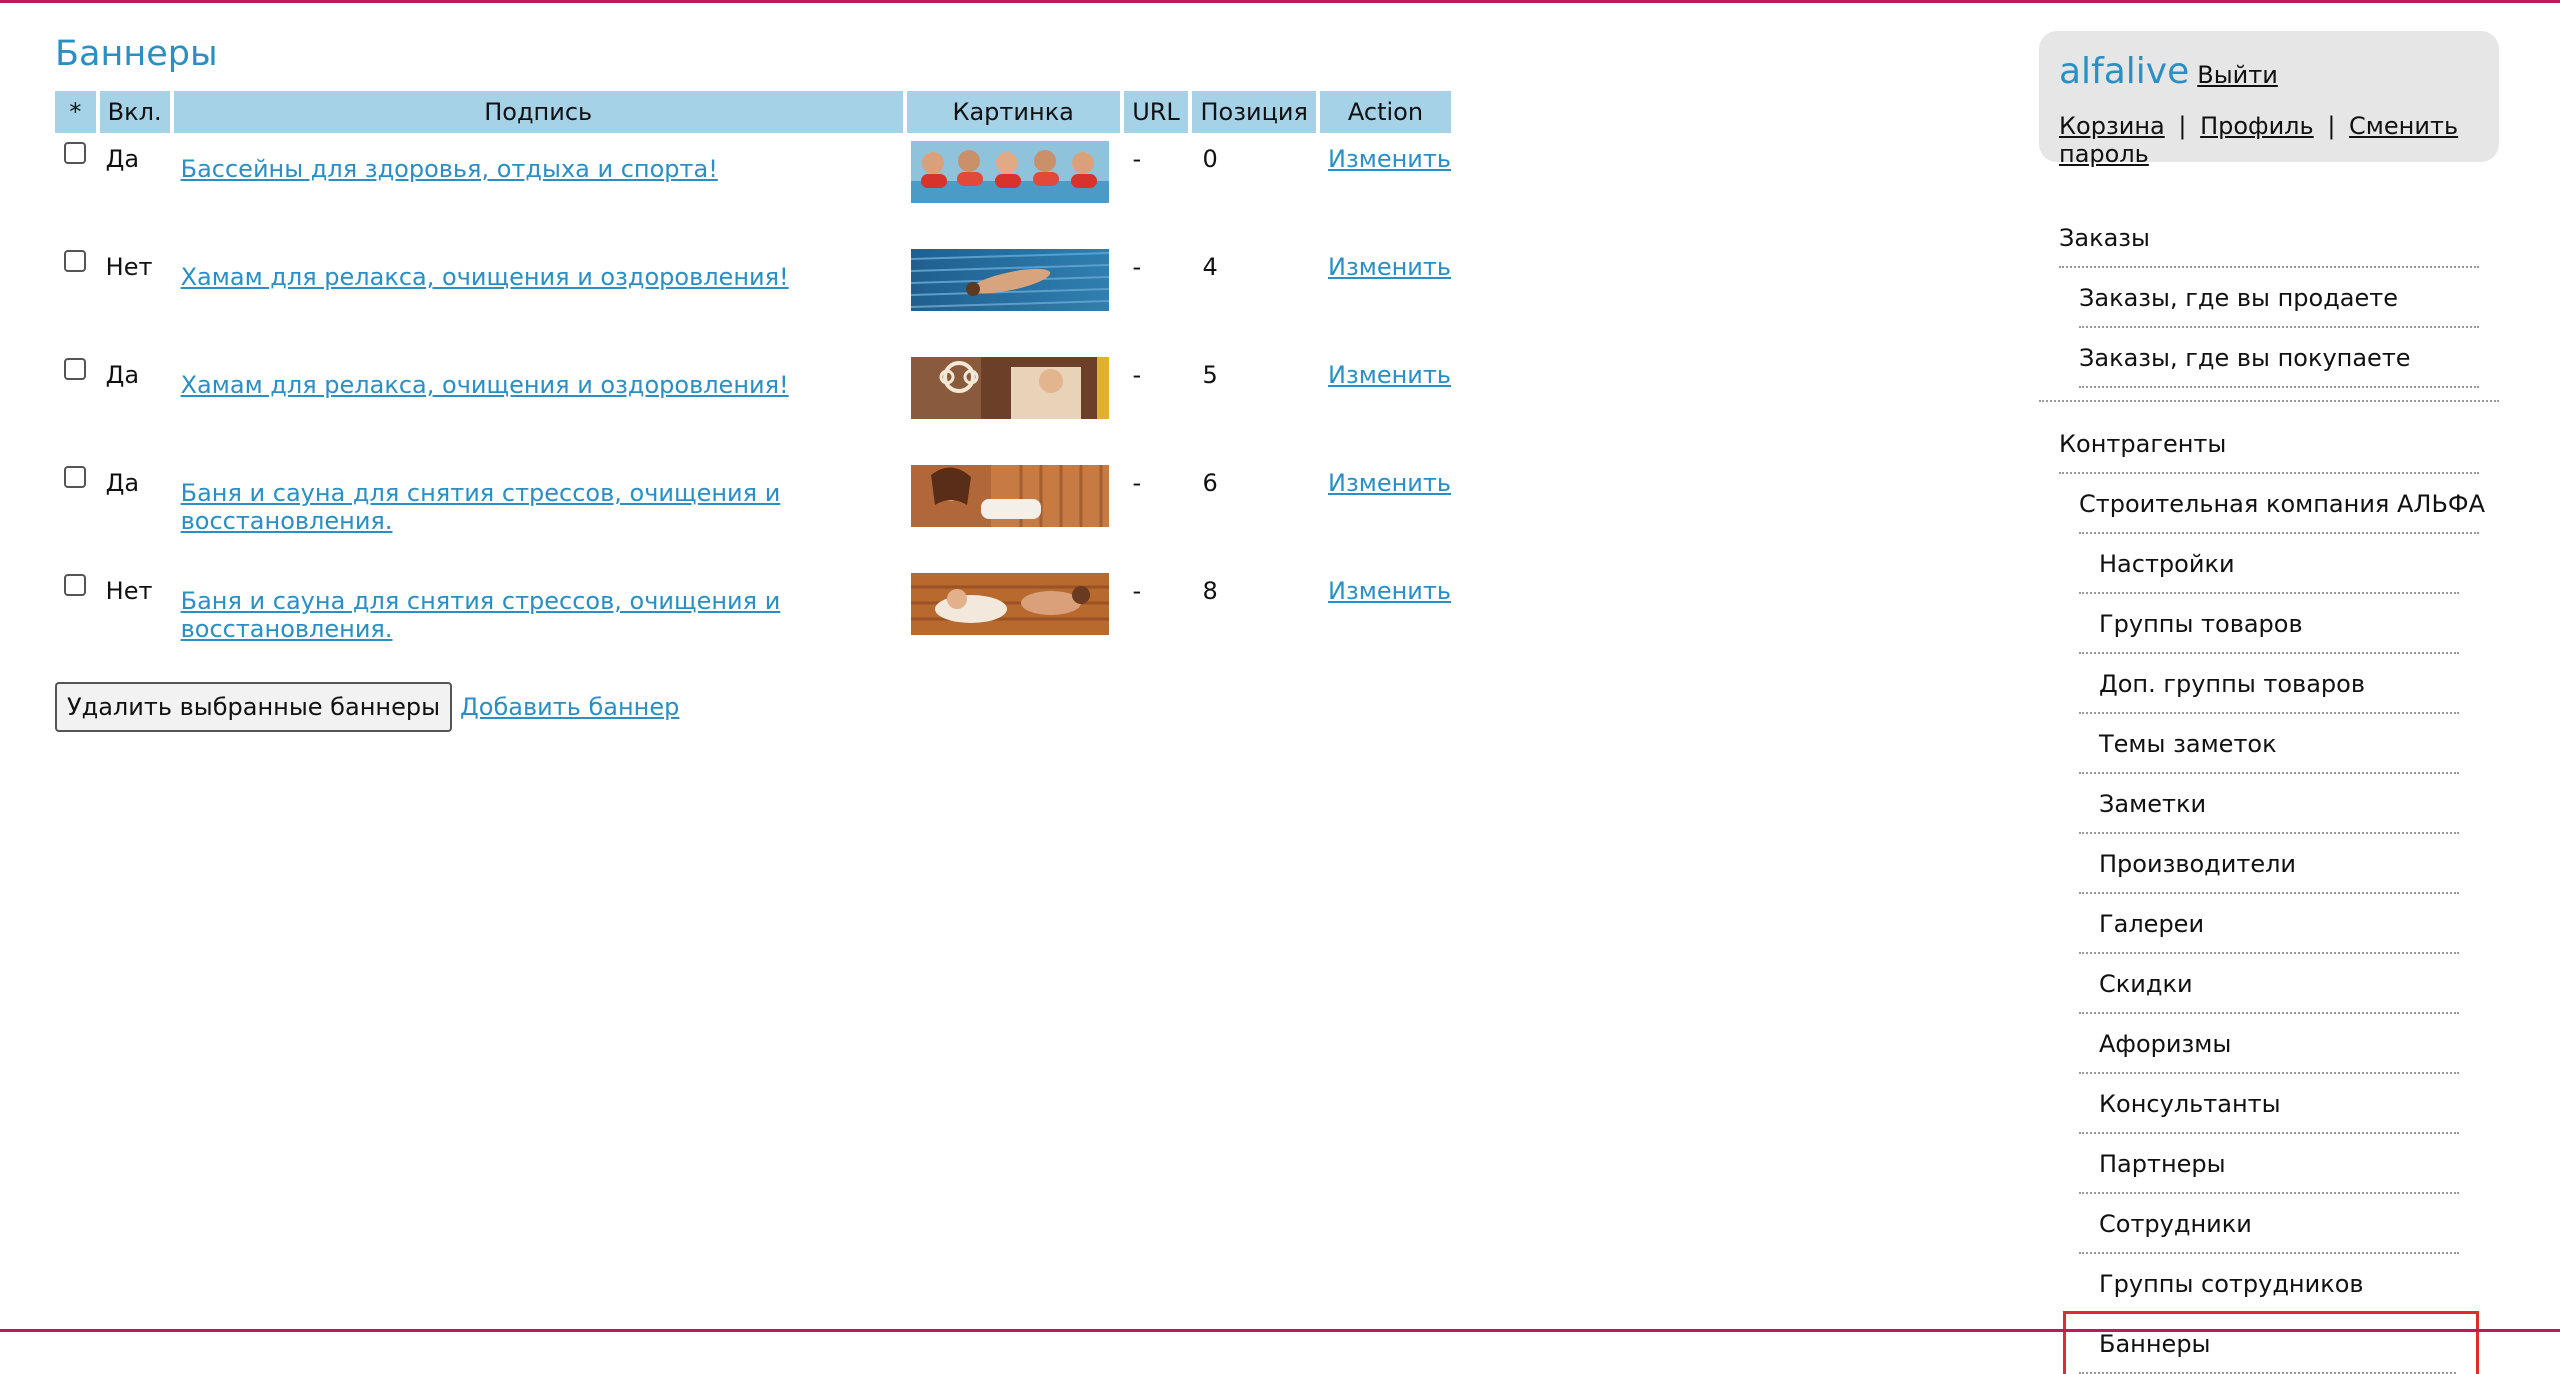 The width and height of the screenshot is (2560, 1374). I want to click on menu-item-employee-groups: Группы сотрудников, so click(2269, 1284).